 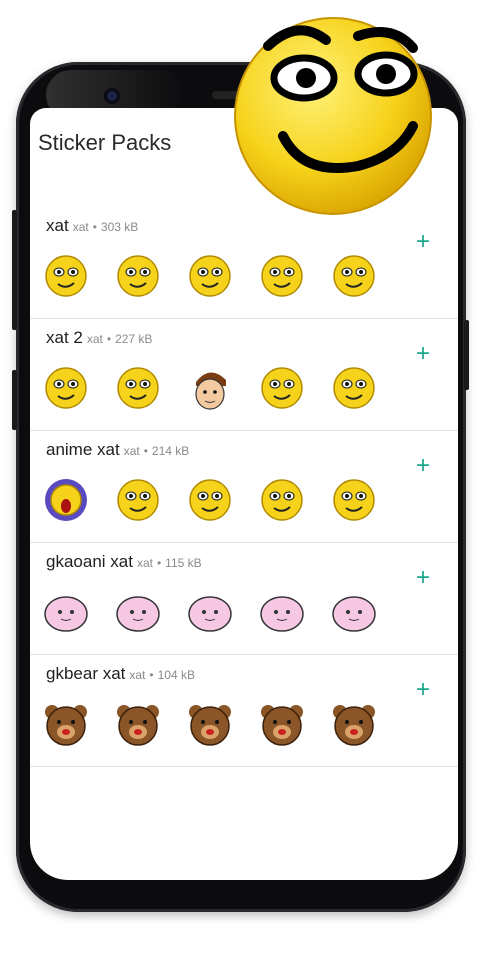 I want to click on surprised-face-icon, so click(x=210, y=500).